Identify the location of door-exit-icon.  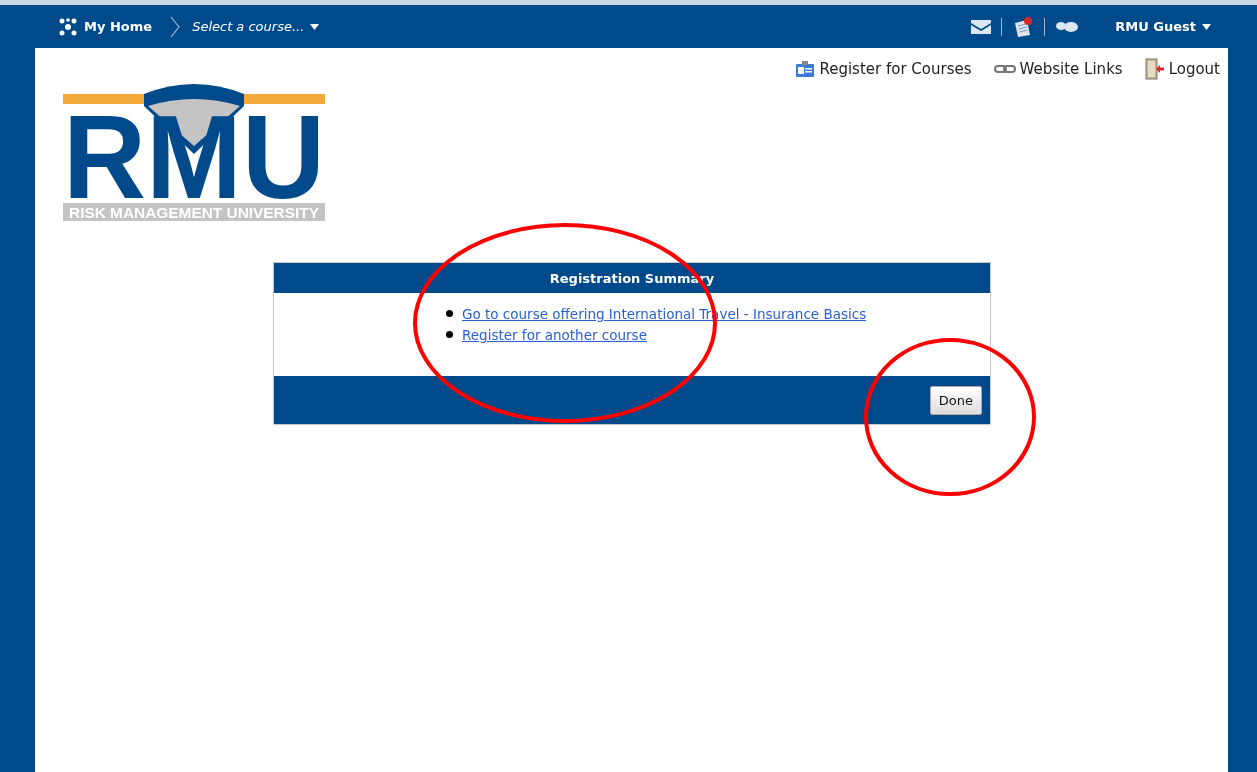
(1154, 69).